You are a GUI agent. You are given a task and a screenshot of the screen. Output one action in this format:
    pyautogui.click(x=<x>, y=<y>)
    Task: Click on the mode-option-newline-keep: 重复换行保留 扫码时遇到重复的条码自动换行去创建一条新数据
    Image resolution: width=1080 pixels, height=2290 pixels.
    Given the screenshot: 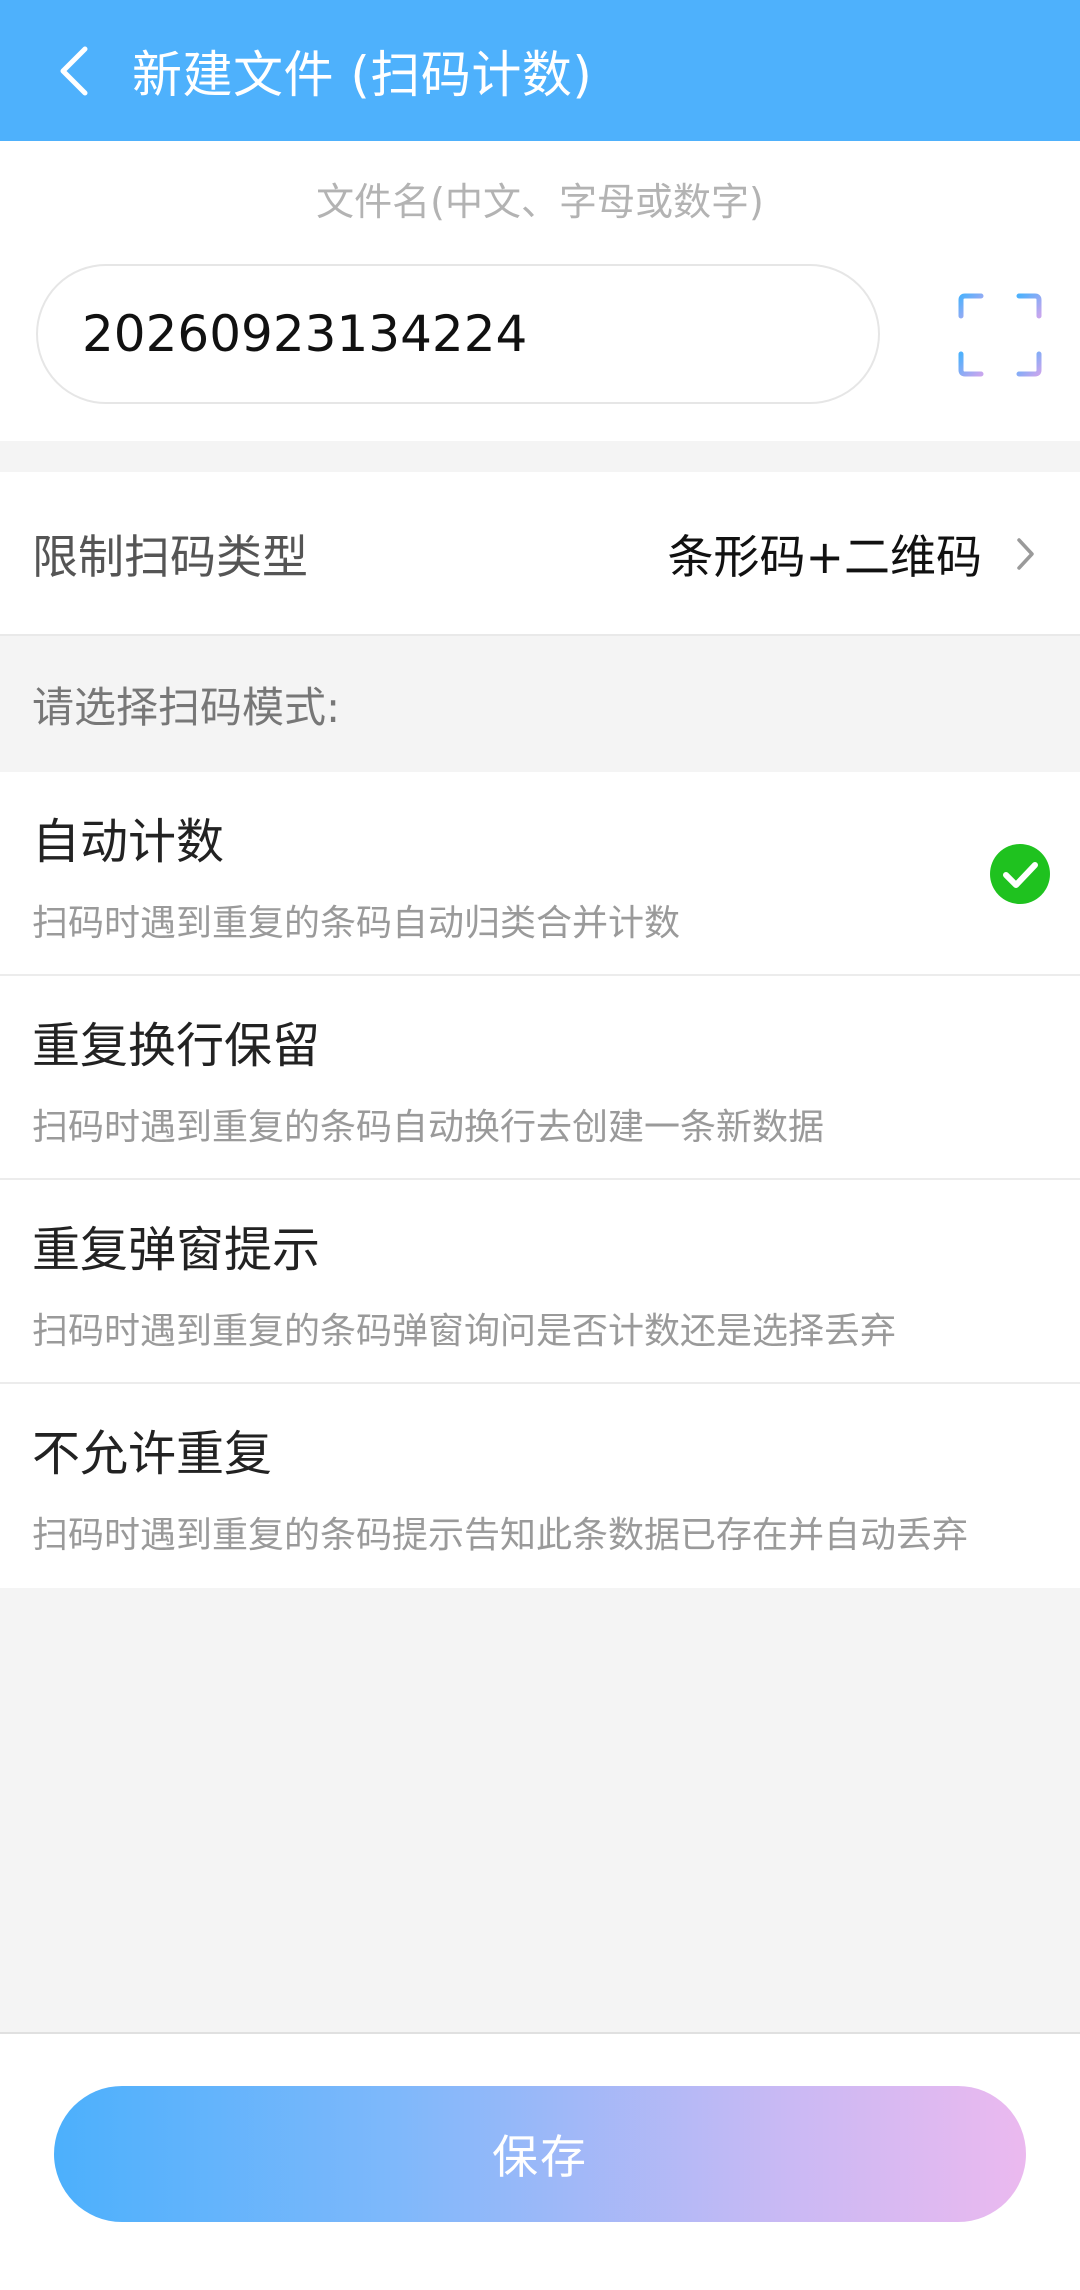 What is the action you would take?
    pyautogui.click(x=540, y=1078)
    